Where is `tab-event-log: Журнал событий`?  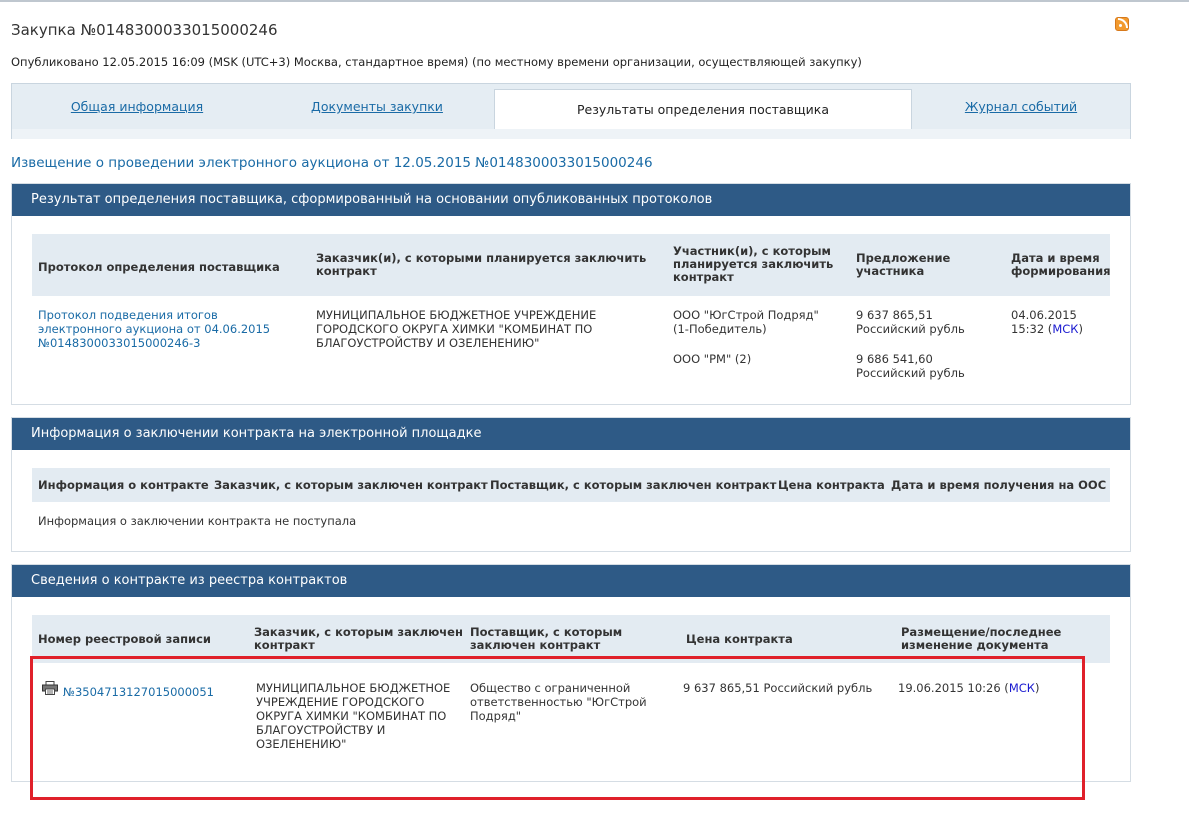 tab-event-log: Журнал событий is located at coordinates (1021, 106).